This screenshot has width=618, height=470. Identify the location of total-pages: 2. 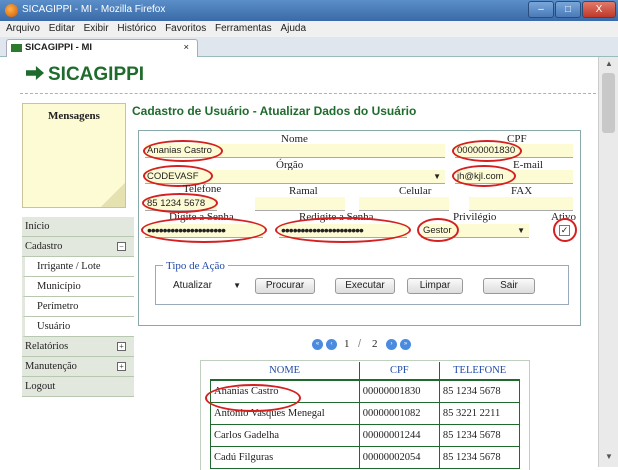
(375, 344).